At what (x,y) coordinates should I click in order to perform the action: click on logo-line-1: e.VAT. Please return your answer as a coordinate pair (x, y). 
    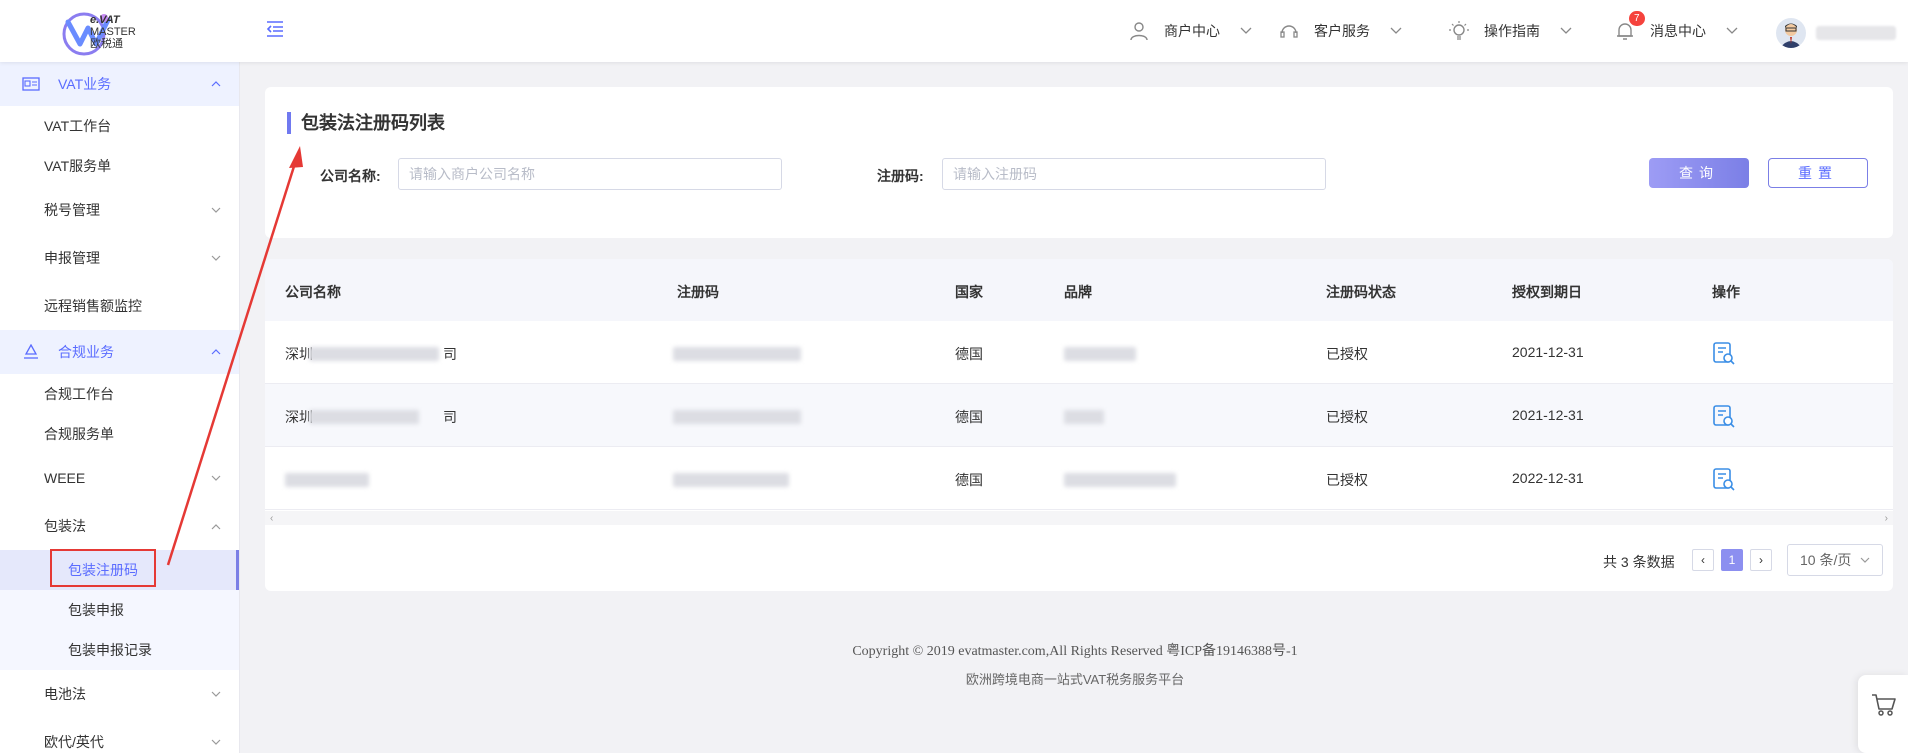
    Looking at the image, I should click on (105, 20).